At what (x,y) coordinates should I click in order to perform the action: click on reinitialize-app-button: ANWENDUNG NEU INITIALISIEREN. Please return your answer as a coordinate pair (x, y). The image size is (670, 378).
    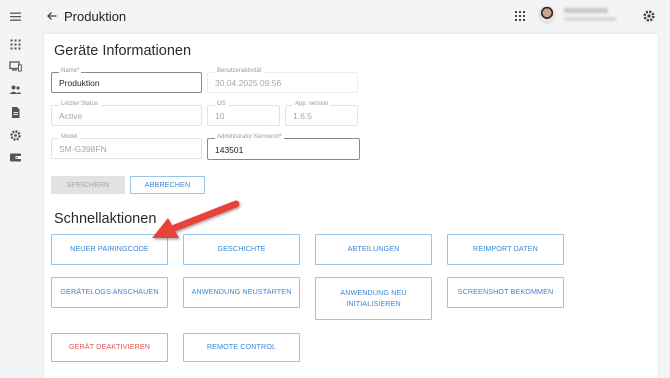
    Looking at the image, I should click on (373, 298).